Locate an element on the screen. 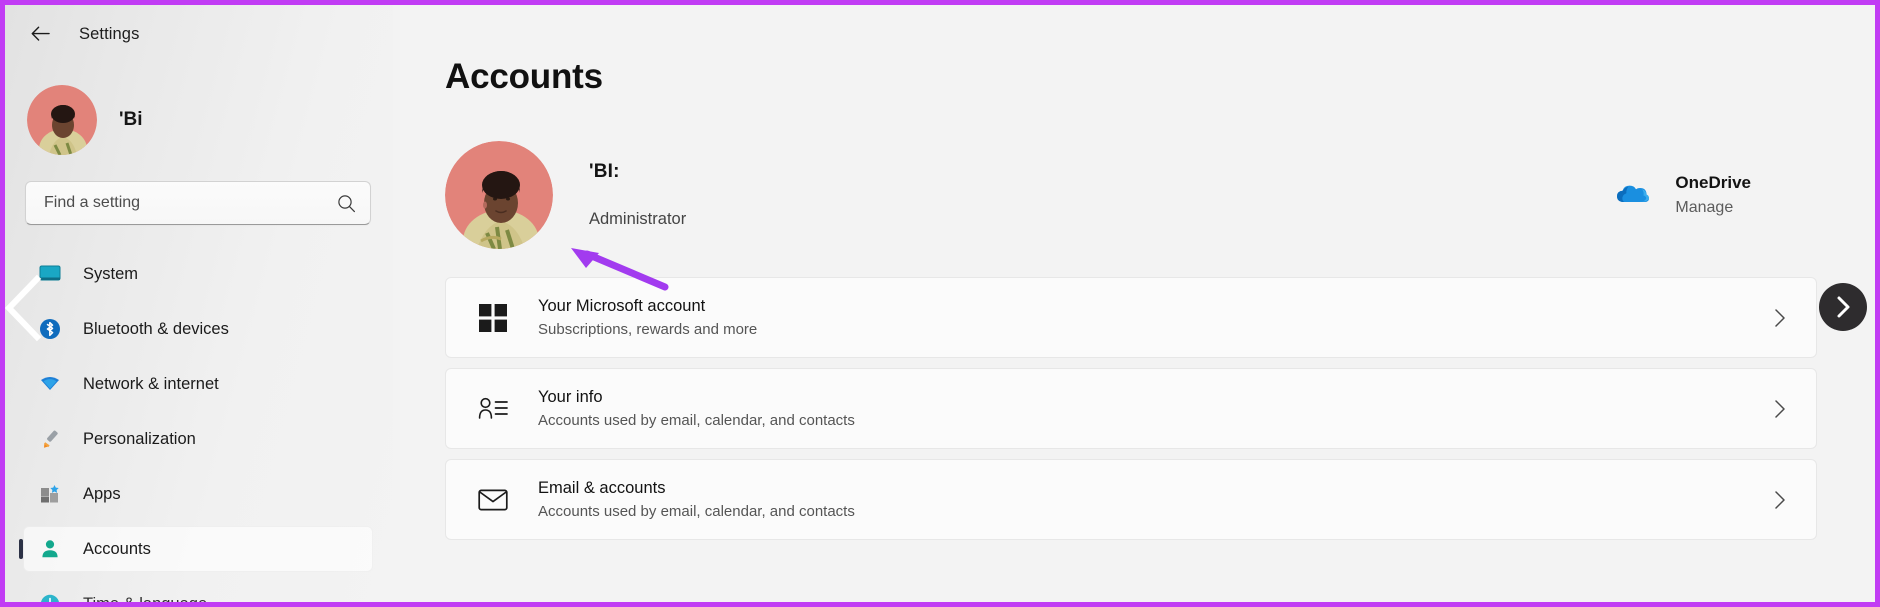  sidebar-item-label: Network & internet is located at coordinates (151, 383).